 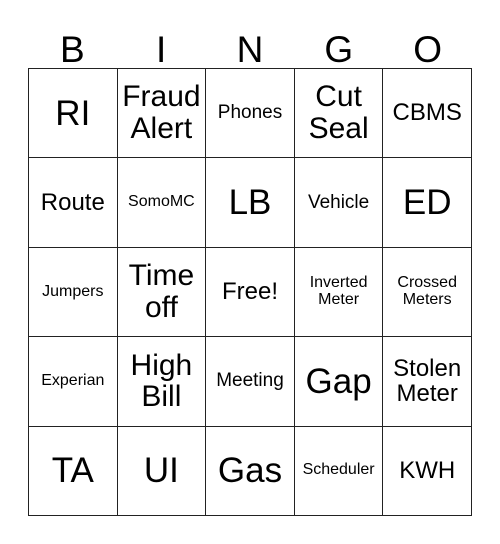 I want to click on bingo-cell-label: Fraud Alert, so click(x=161, y=113).